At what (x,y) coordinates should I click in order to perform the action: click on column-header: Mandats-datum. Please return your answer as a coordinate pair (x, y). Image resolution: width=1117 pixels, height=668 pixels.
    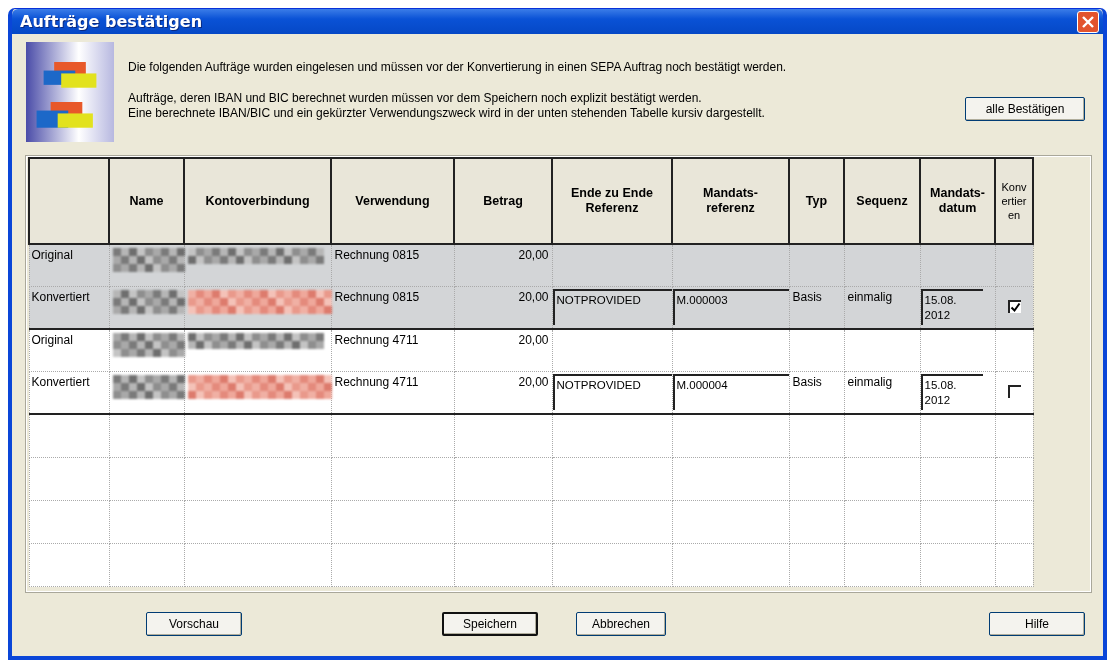
    Looking at the image, I should click on (957, 200).